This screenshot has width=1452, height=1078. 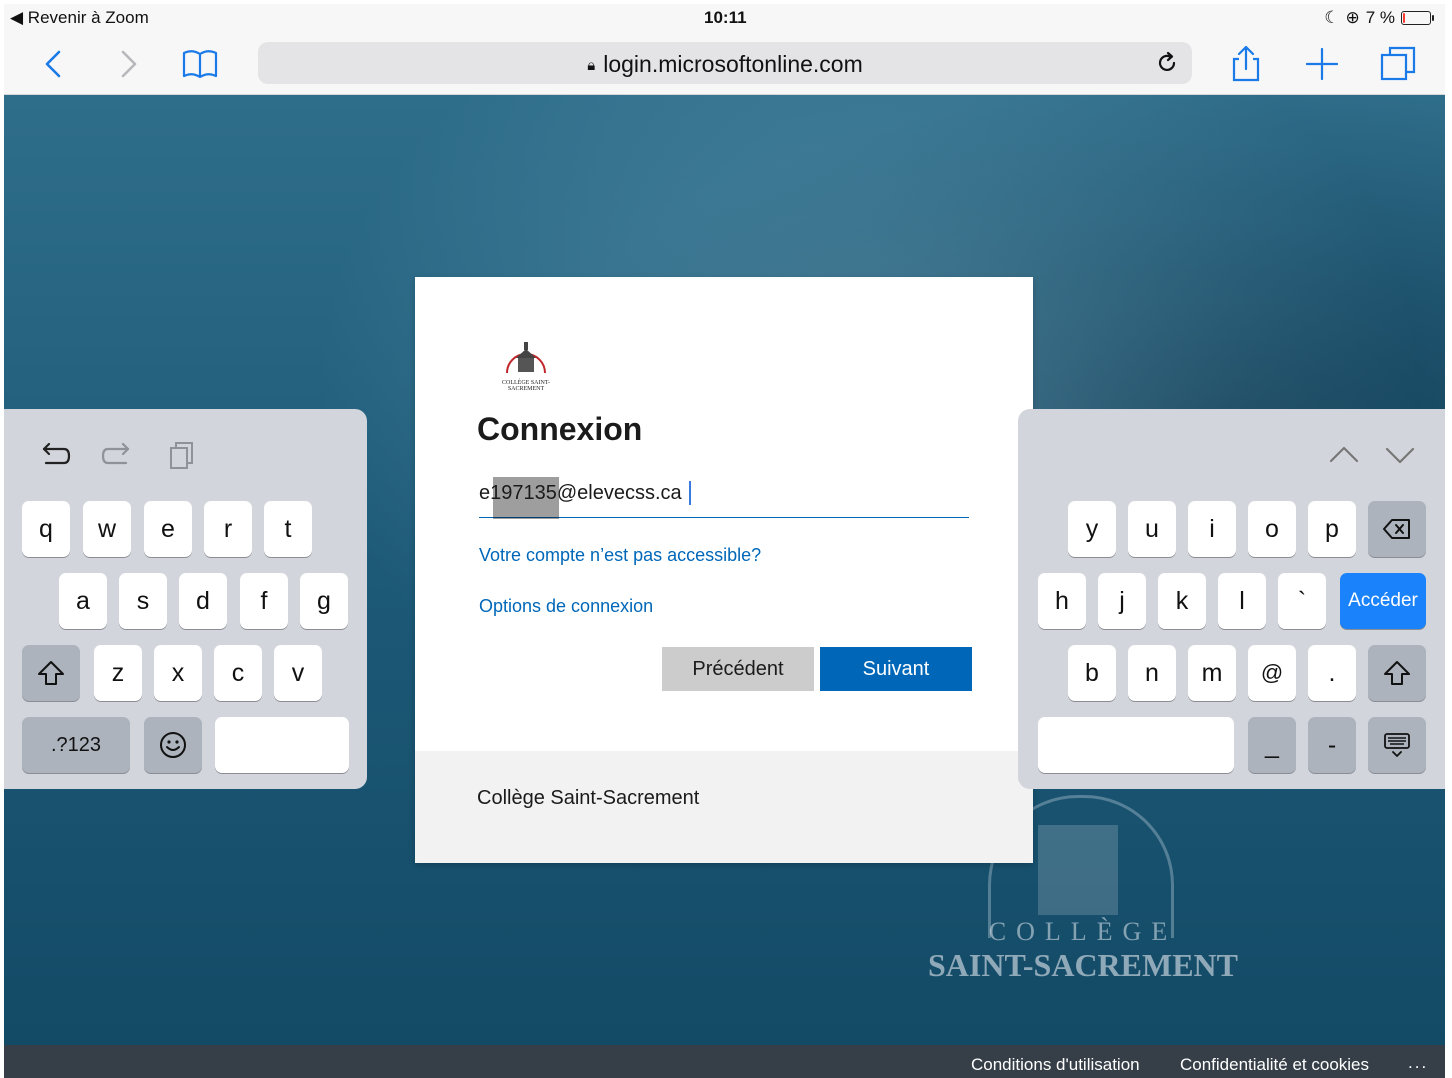 What do you see at coordinates (324, 601) in the screenshot?
I see `key-g: g` at bounding box center [324, 601].